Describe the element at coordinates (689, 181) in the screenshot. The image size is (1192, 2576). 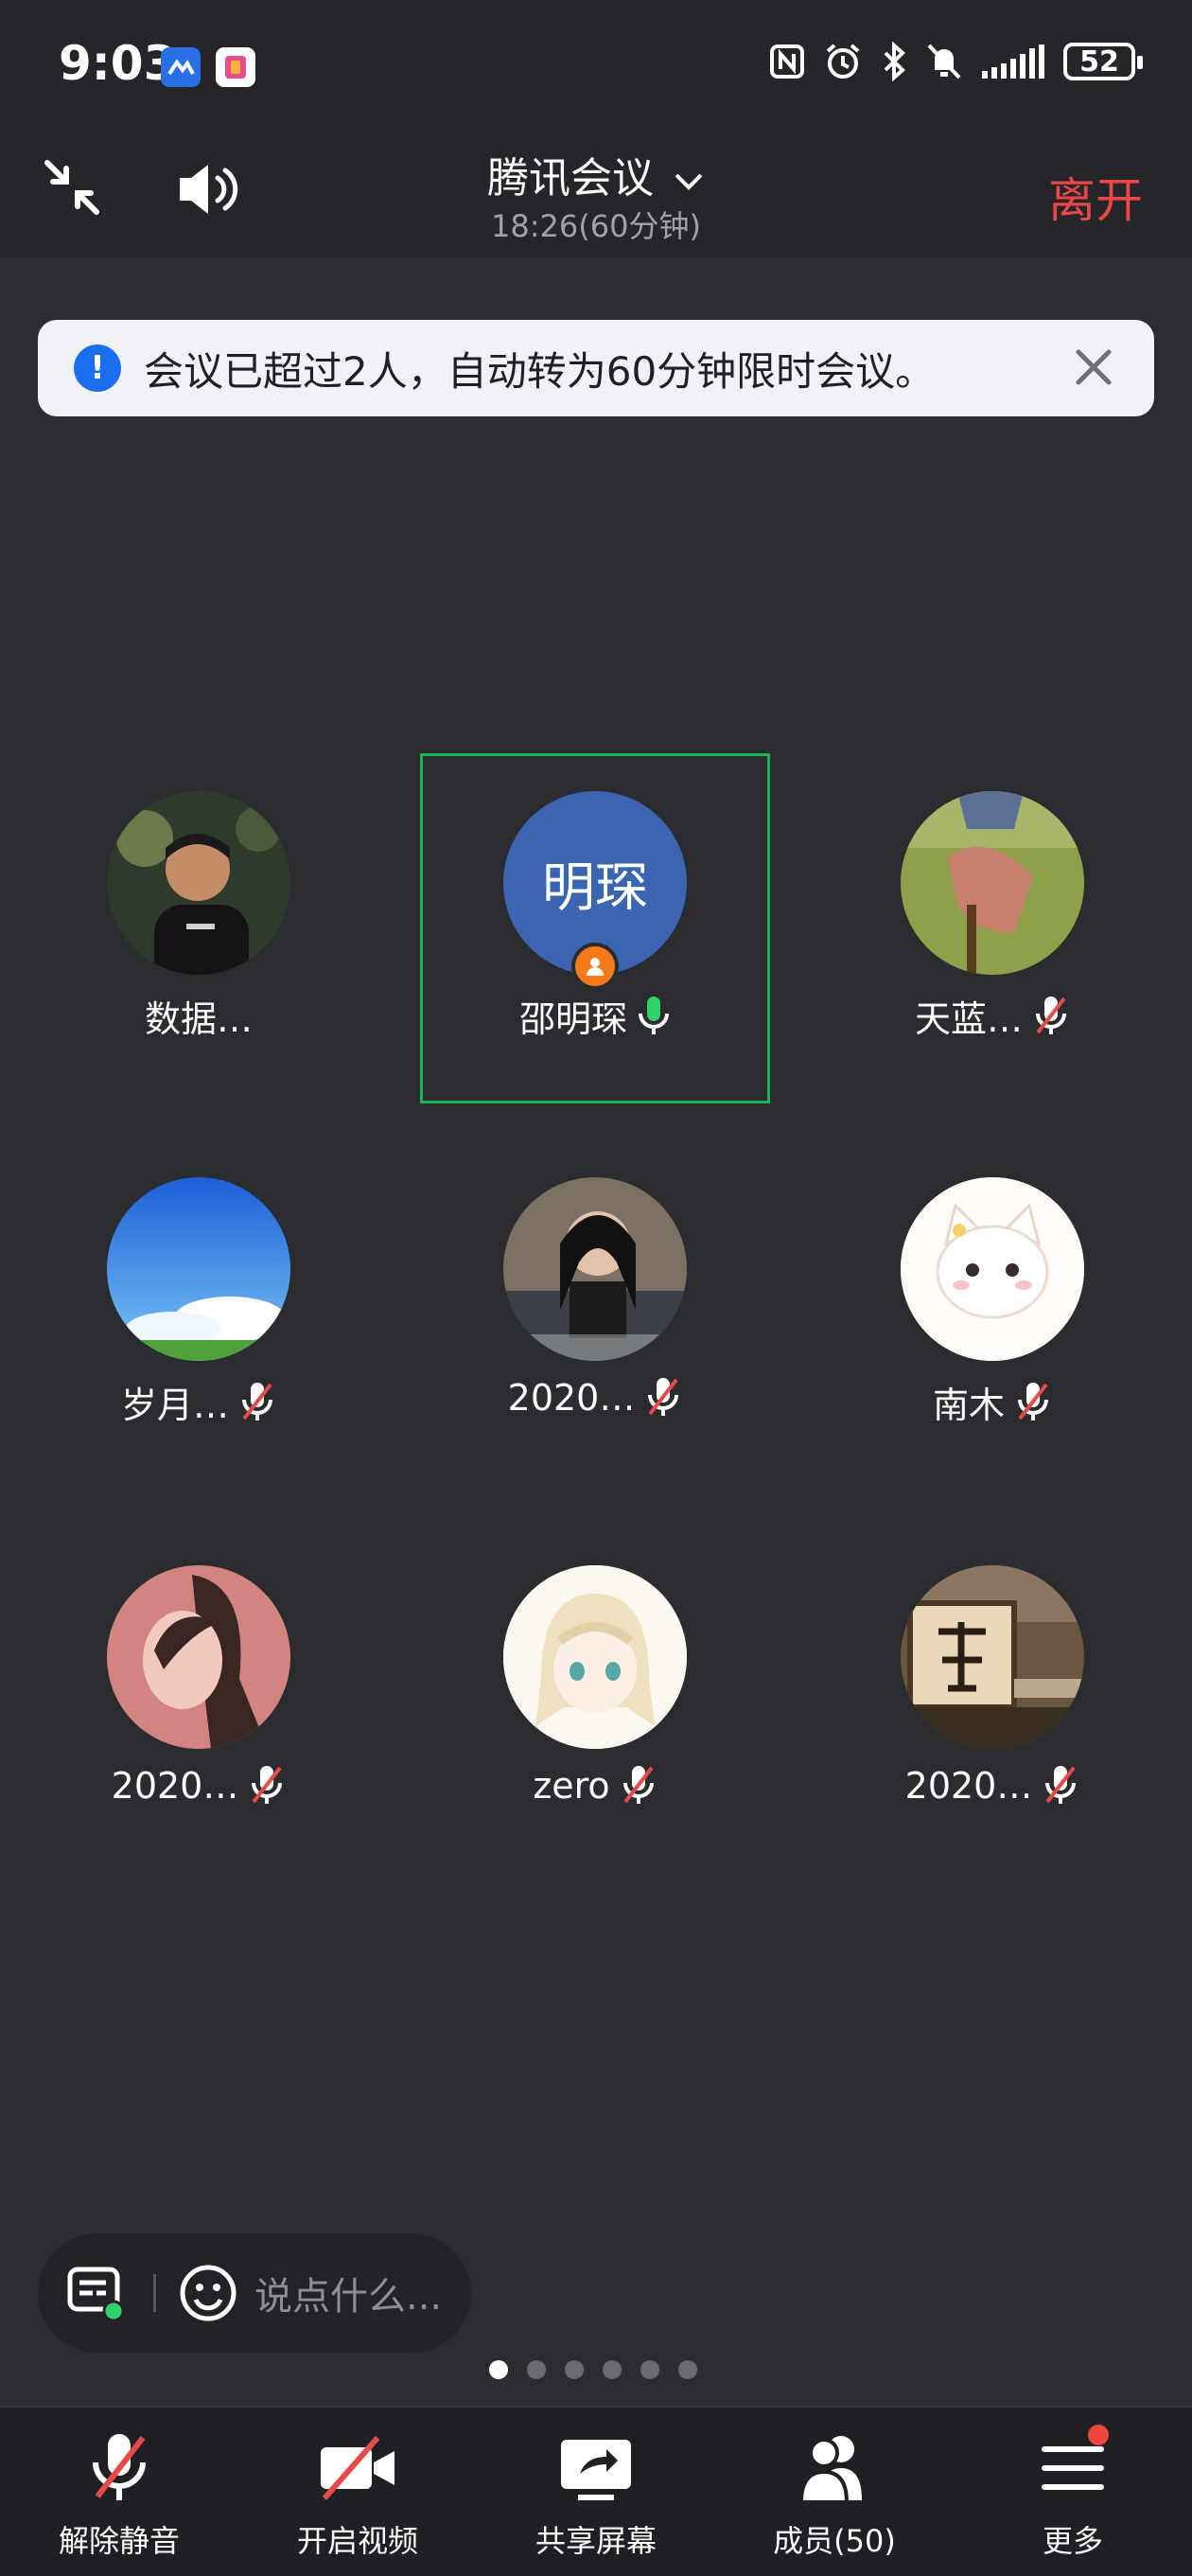
I see `chevron-down-icon` at that location.